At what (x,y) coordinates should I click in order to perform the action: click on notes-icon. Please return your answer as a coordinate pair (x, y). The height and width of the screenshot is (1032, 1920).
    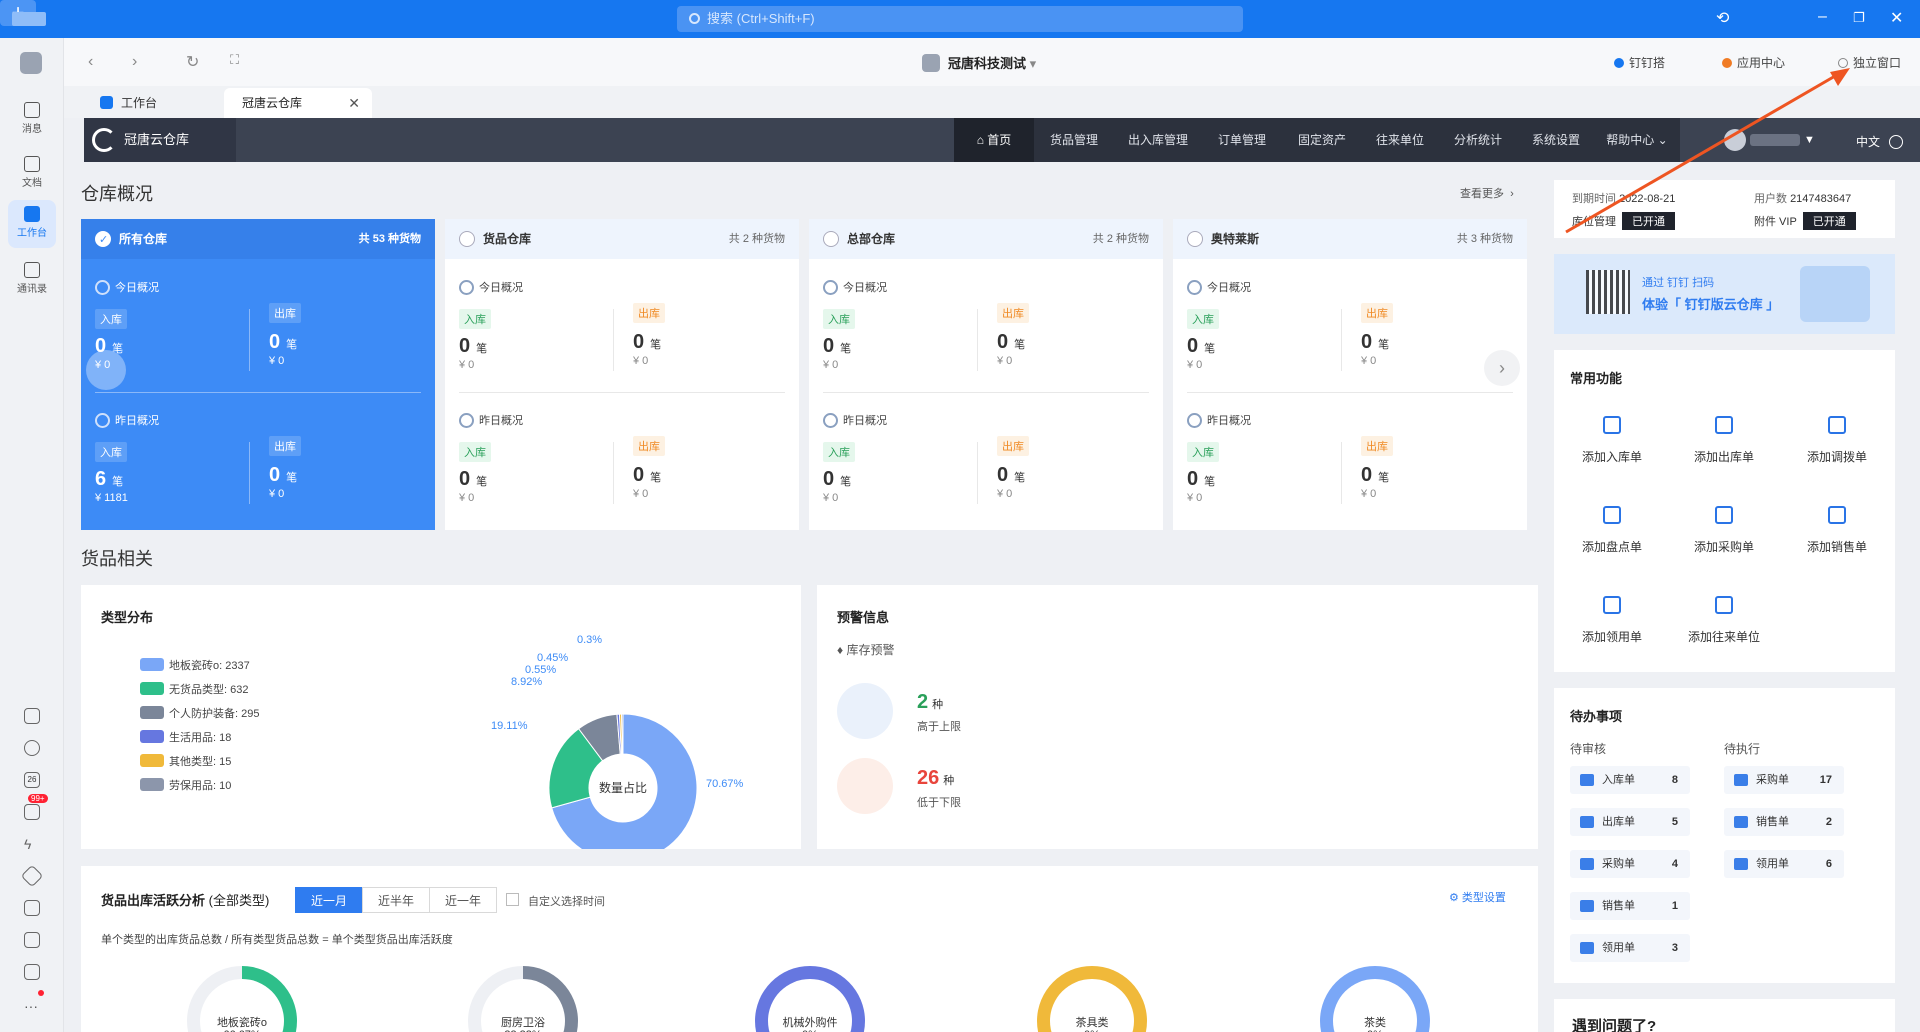
    Looking at the image, I should click on (32, 940).